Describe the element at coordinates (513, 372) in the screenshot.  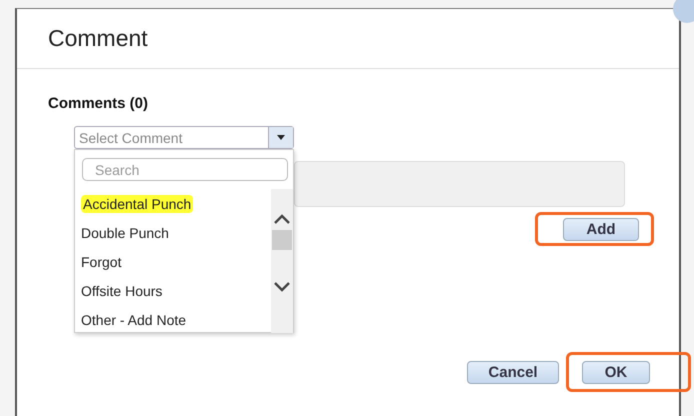
I see `dialog-button: Cancel` at that location.